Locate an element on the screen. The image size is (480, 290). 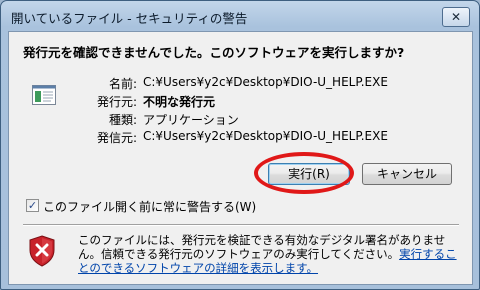
name-value: C:¥Users¥y2c¥Desktop¥DIO-U_HELP.EXE is located at coordinates (265, 82).